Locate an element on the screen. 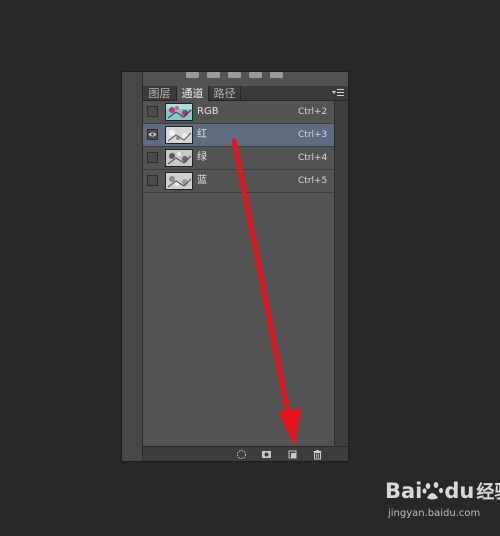 The width and height of the screenshot is (500, 536). panel-menu-icon is located at coordinates (338, 93).